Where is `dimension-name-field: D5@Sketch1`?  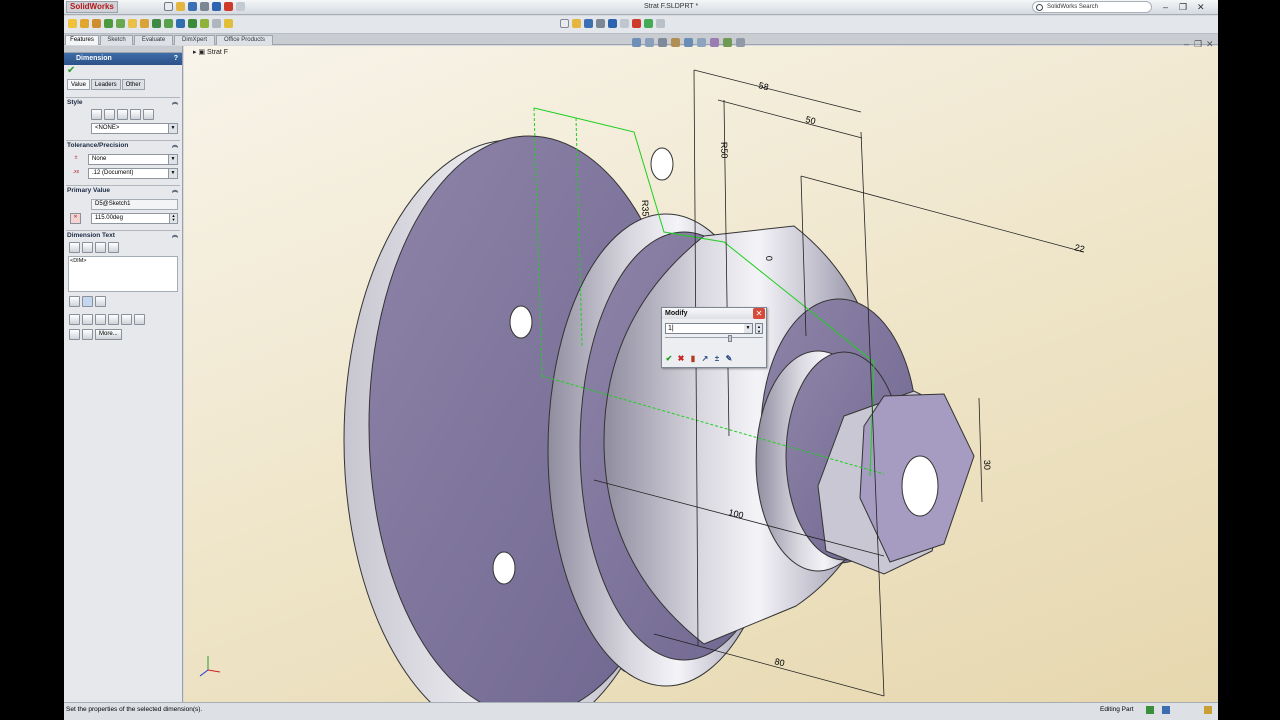
dimension-name-field: D5@Sketch1 is located at coordinates (134, 204).